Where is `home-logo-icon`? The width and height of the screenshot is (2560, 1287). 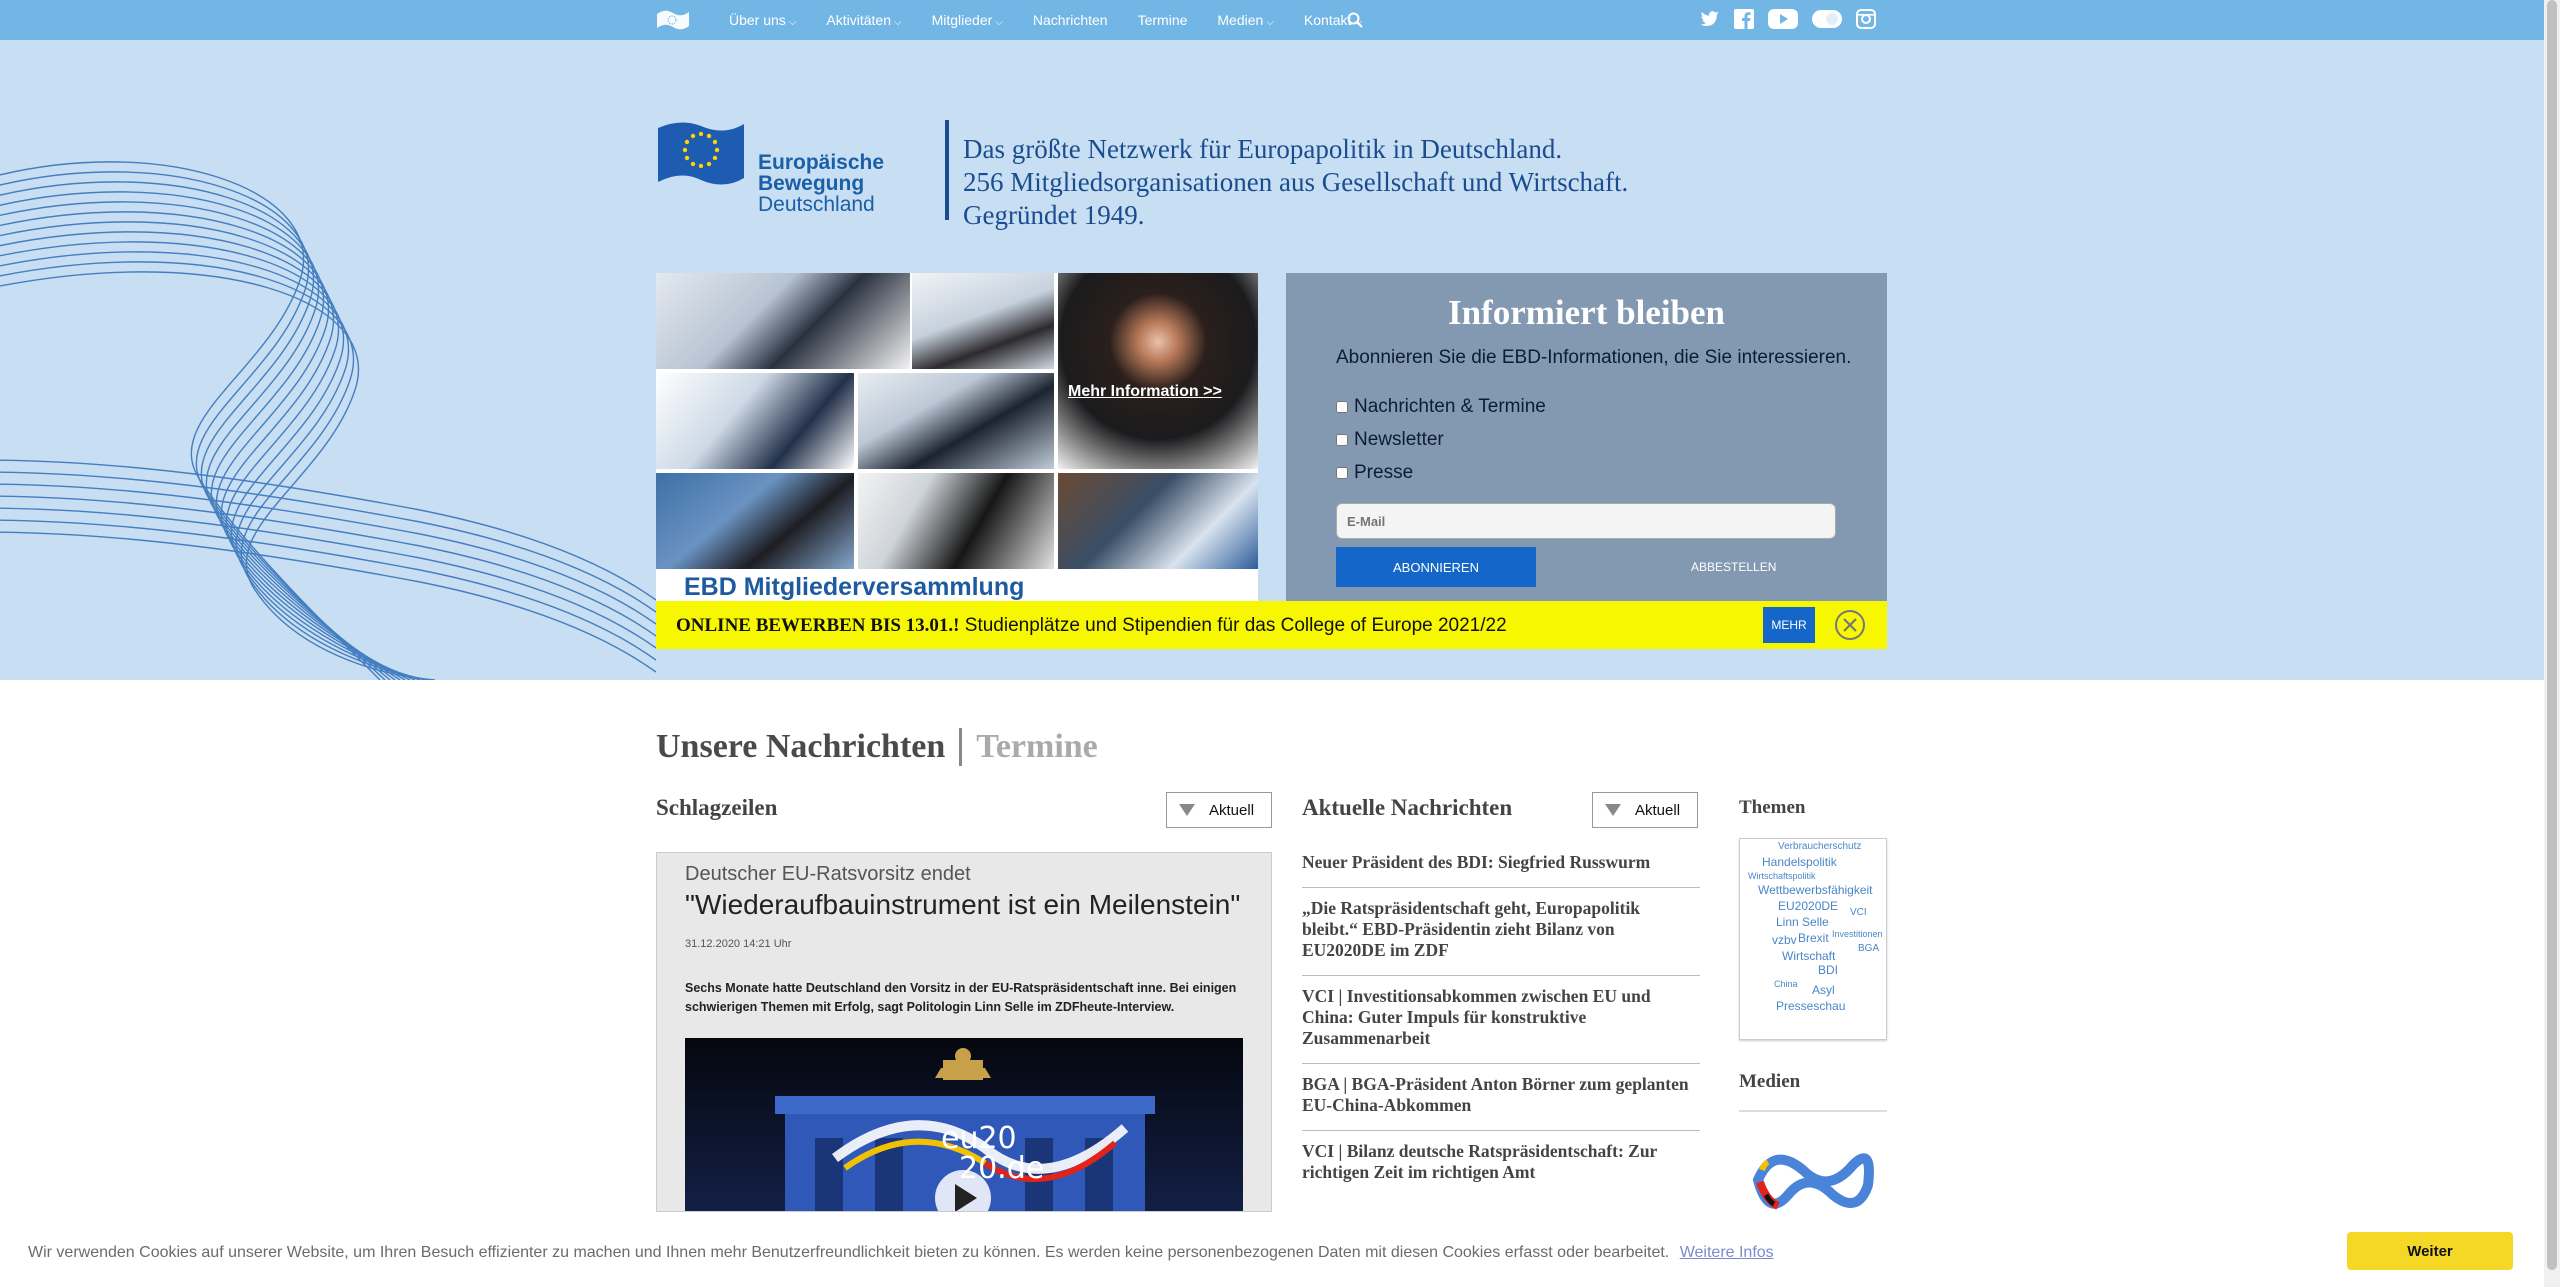 home-logo-icon is located at coordinates (673, 20).